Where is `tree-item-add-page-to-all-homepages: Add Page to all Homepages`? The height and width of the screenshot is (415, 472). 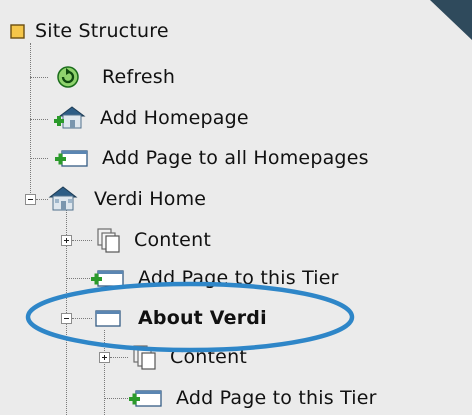
tree-item-add-page-to-all-homepages: Add Page to all Homepages is located at coordinates (210, 158).